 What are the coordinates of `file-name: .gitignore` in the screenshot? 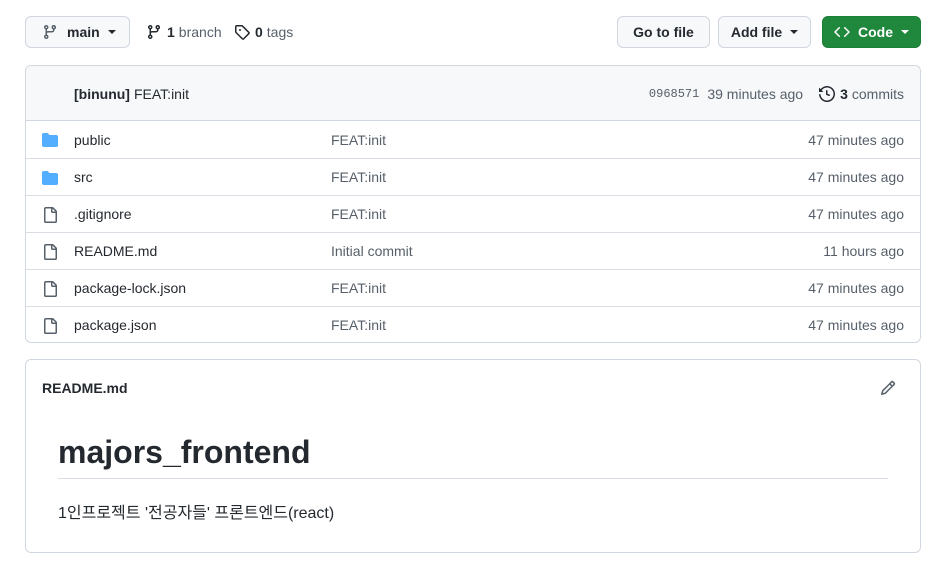 It's located at (103, 214).